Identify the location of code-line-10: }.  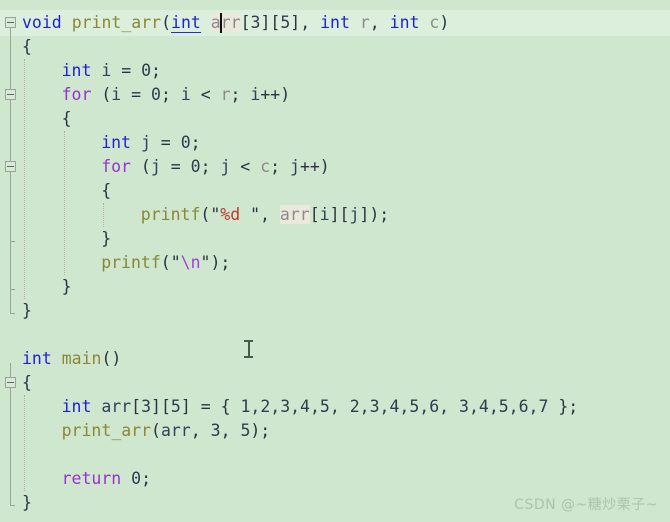
(106, 239).